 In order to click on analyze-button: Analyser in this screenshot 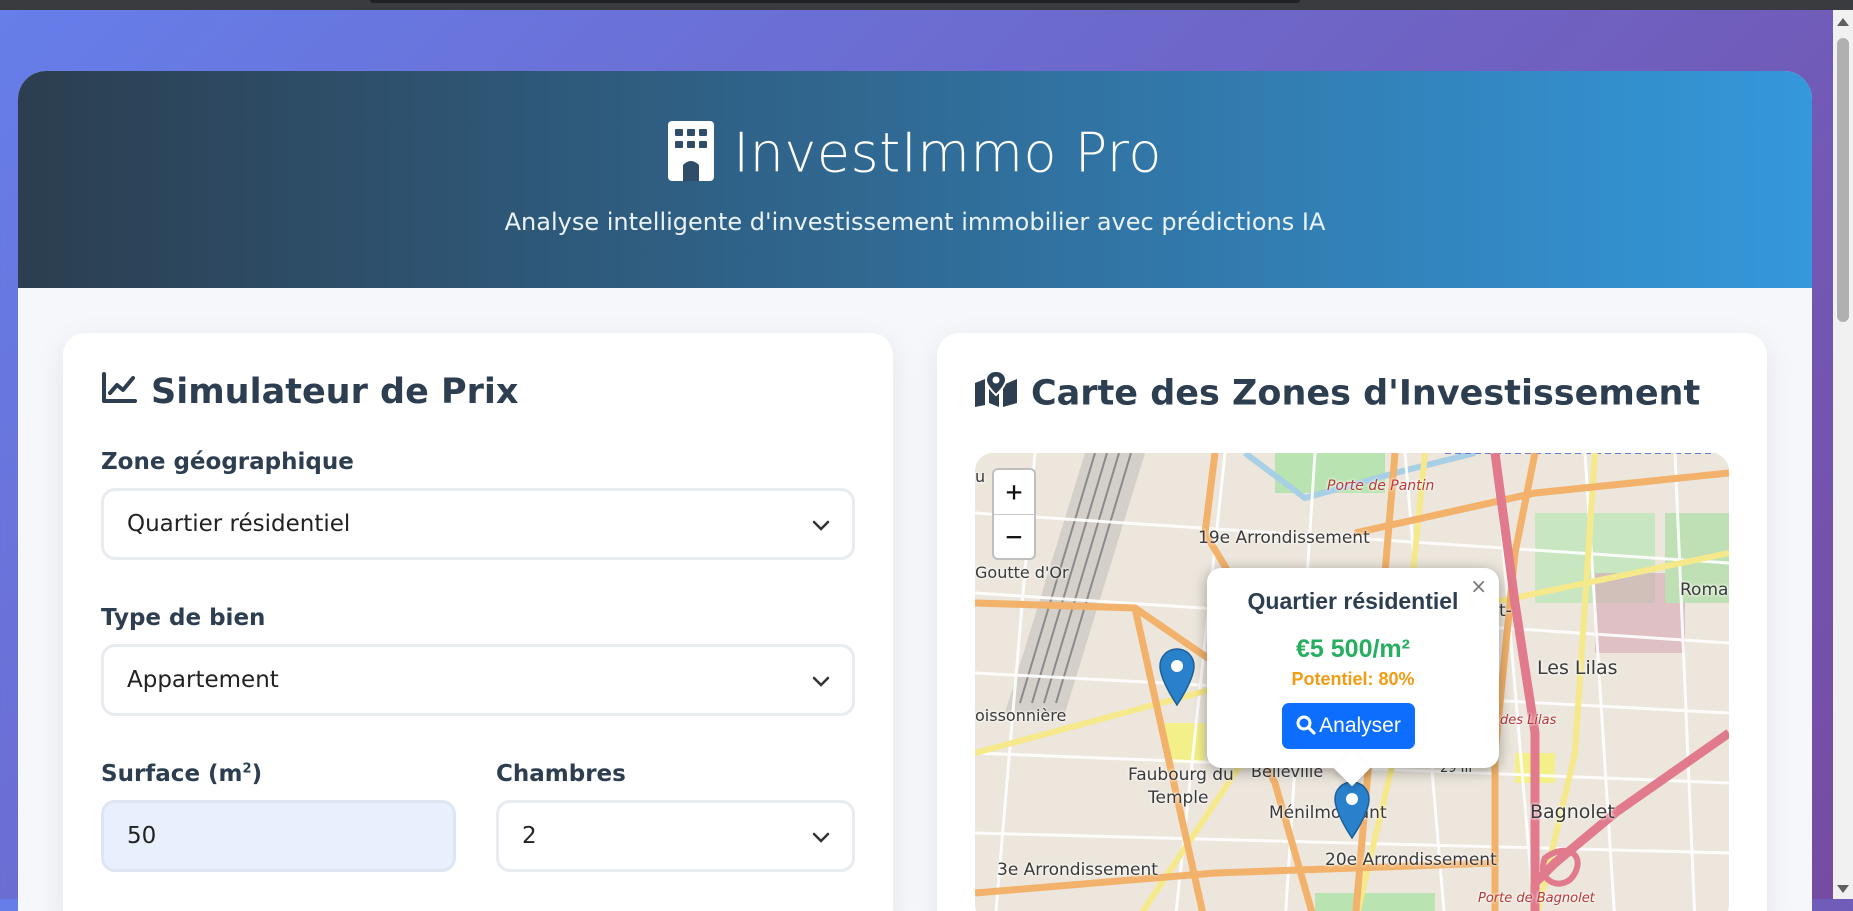, I will do `click(1348, 726)`.